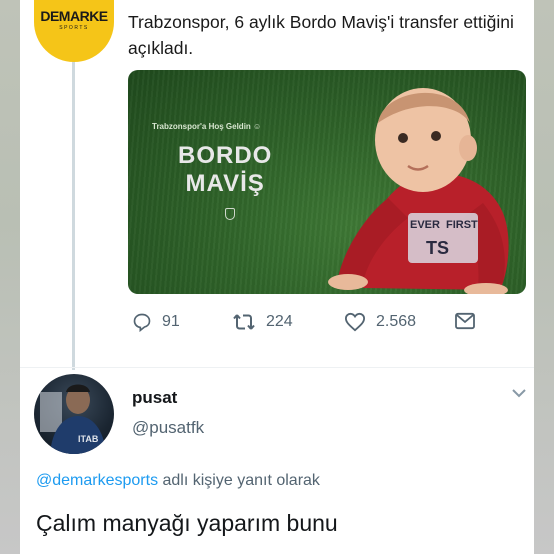 This screenshot has height=554, width=554. What do you see at coordinates (73, 214) in the screenshot?
I see `thread-line` at bounding box center [73, 214].